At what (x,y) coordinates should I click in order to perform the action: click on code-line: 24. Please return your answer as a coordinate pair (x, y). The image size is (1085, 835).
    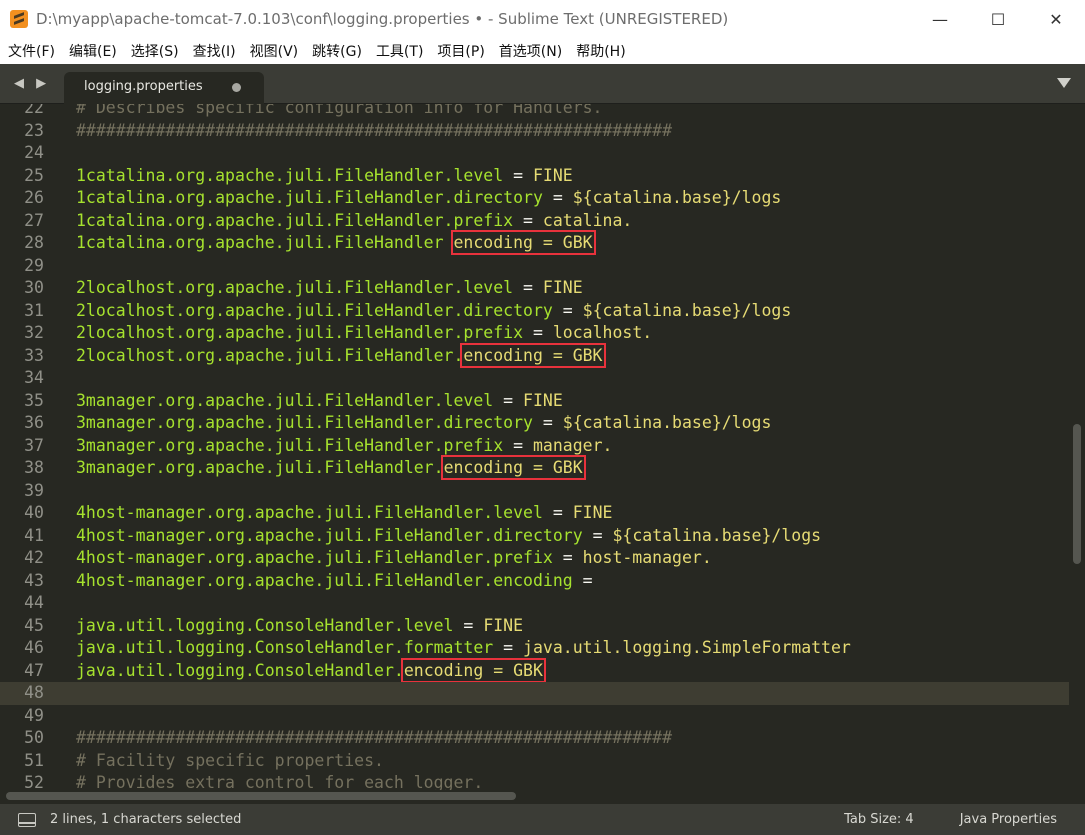
    Looking at the image, I should click on (534, 153).